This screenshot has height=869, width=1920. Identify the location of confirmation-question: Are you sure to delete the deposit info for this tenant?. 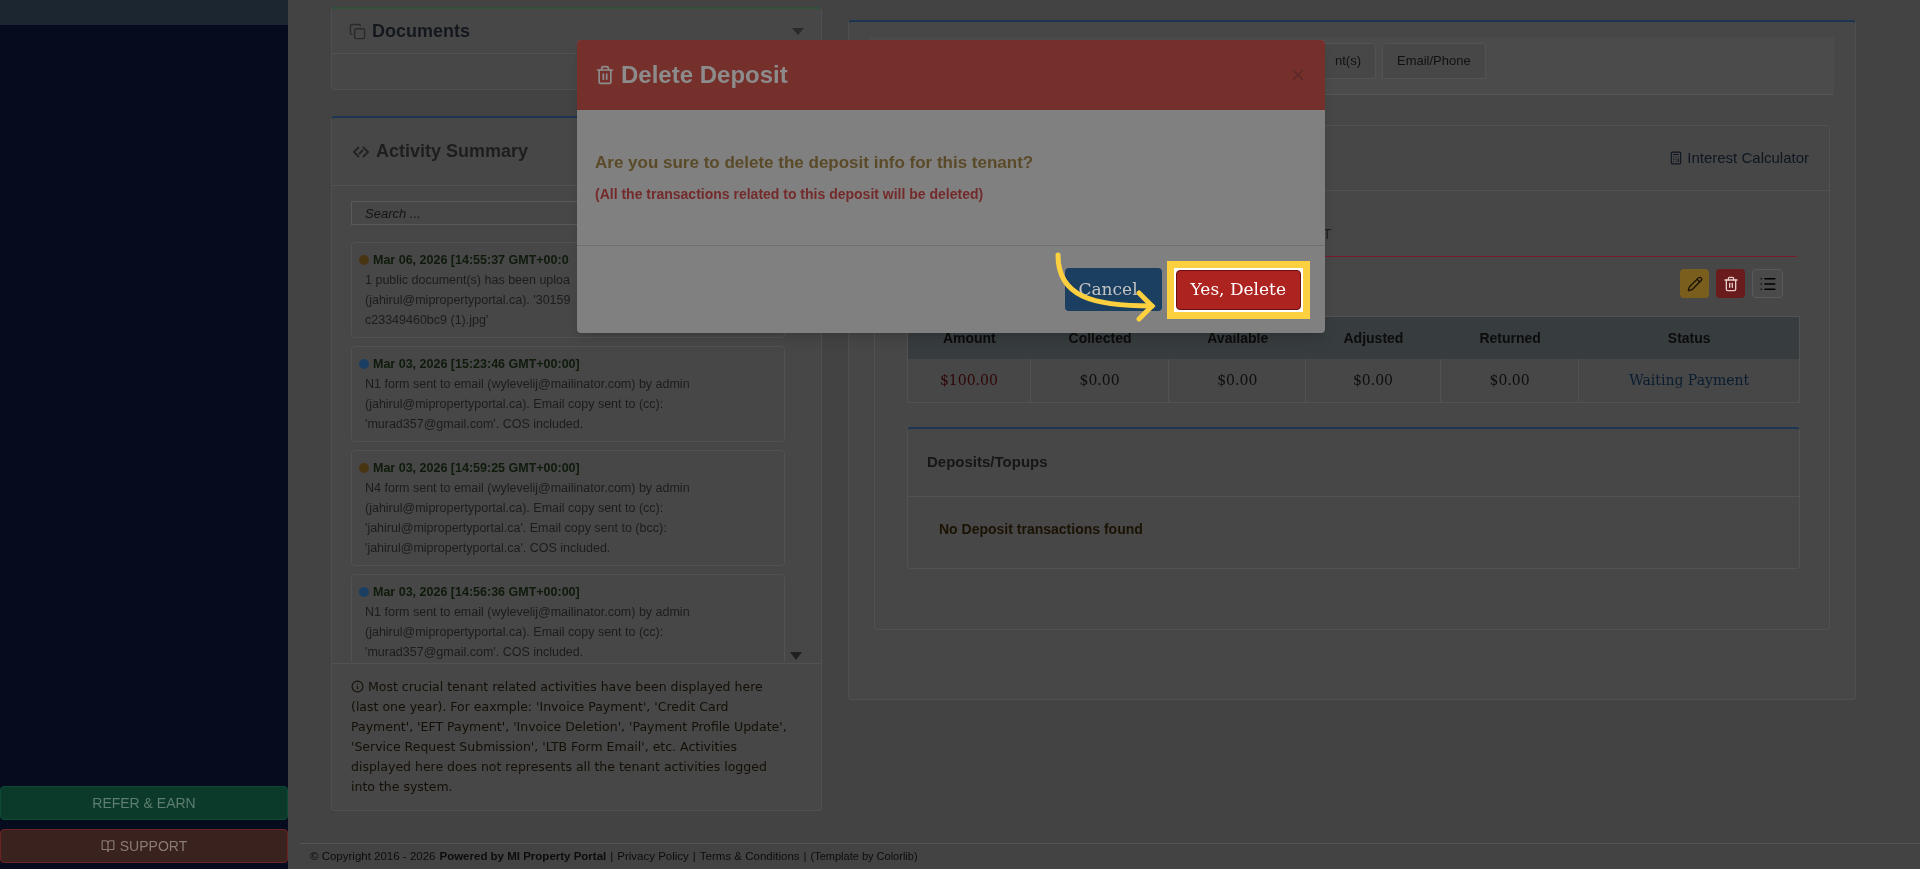
(815, 163).